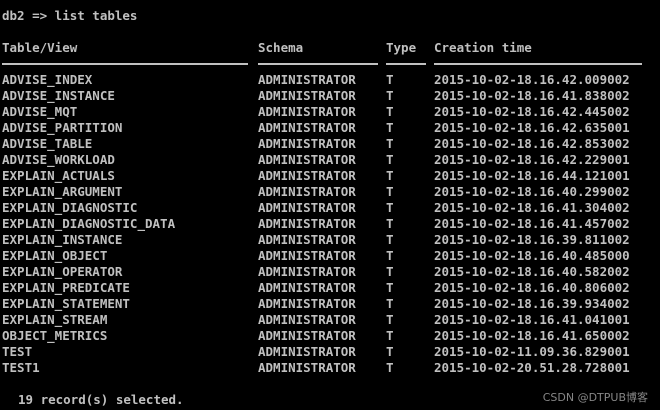  What do you see at coordinates (595, 397) in the screenshot?
I see `watermark-text: CSDN @DTPUB博客` at bounding box center [595, 397].